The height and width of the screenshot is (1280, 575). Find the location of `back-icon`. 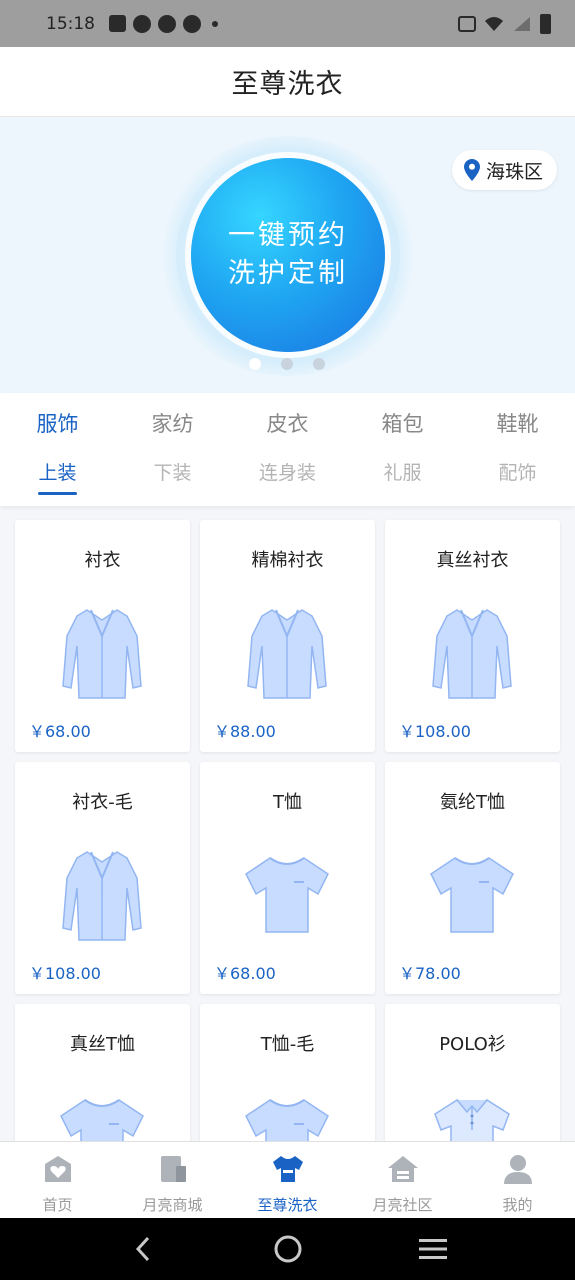

back-icon is located at coordinates (142, 1249).